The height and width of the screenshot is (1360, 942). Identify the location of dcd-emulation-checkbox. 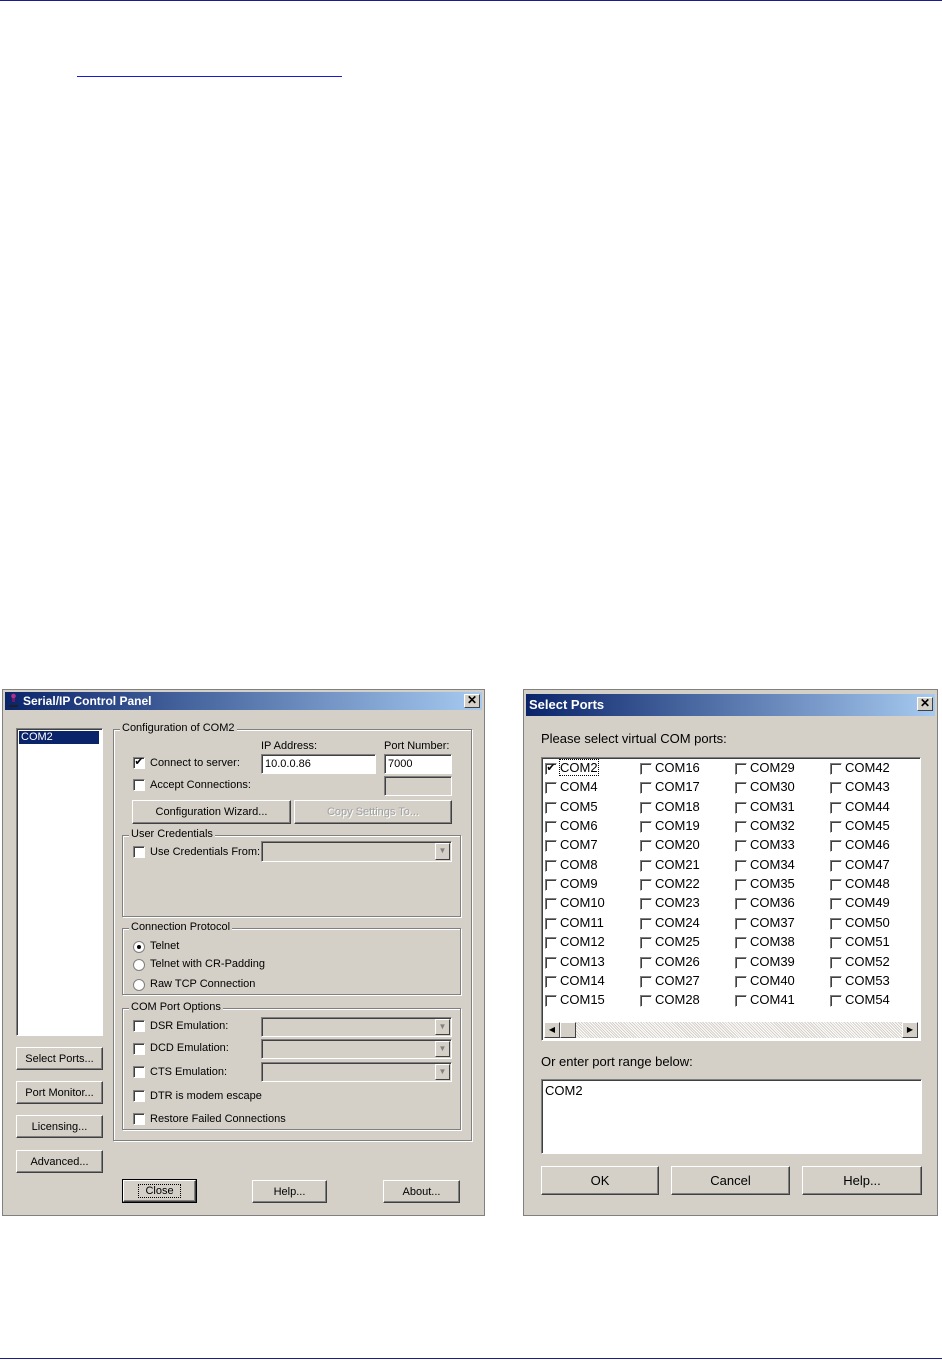
(139, 1049).